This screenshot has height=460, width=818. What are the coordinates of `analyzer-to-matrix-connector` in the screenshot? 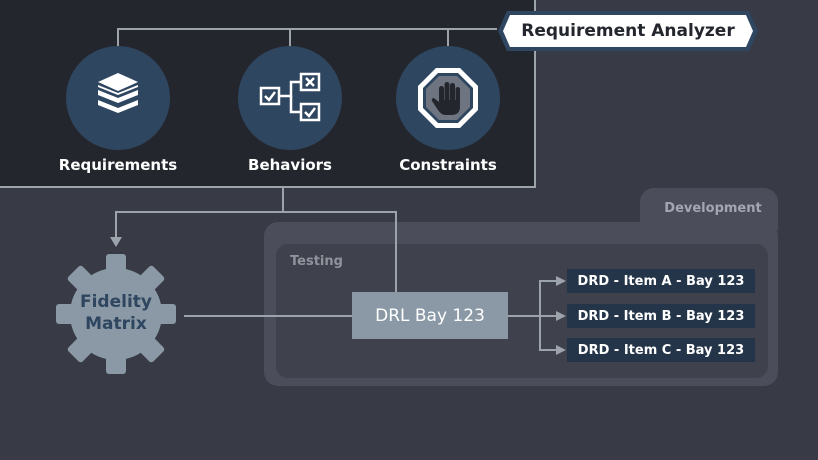 It's located at (199, 213).